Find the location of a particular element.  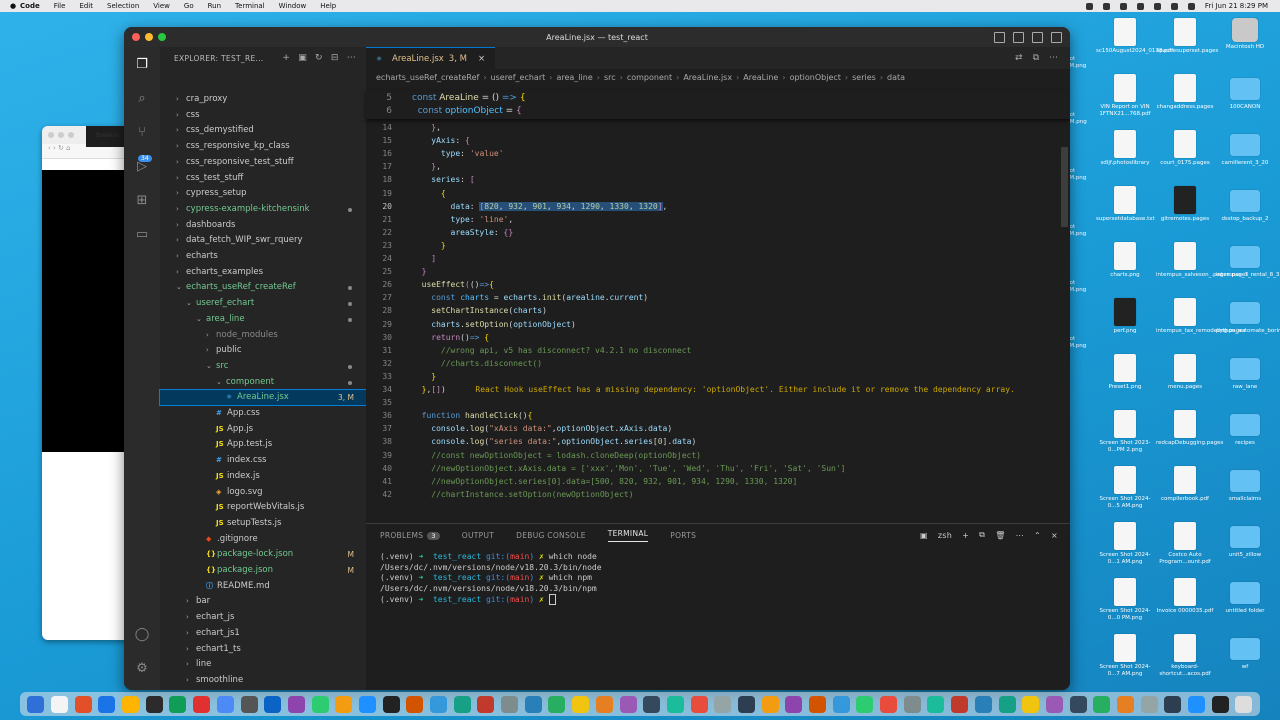

customize-layout-icon is located at coordinates (1056, 37).